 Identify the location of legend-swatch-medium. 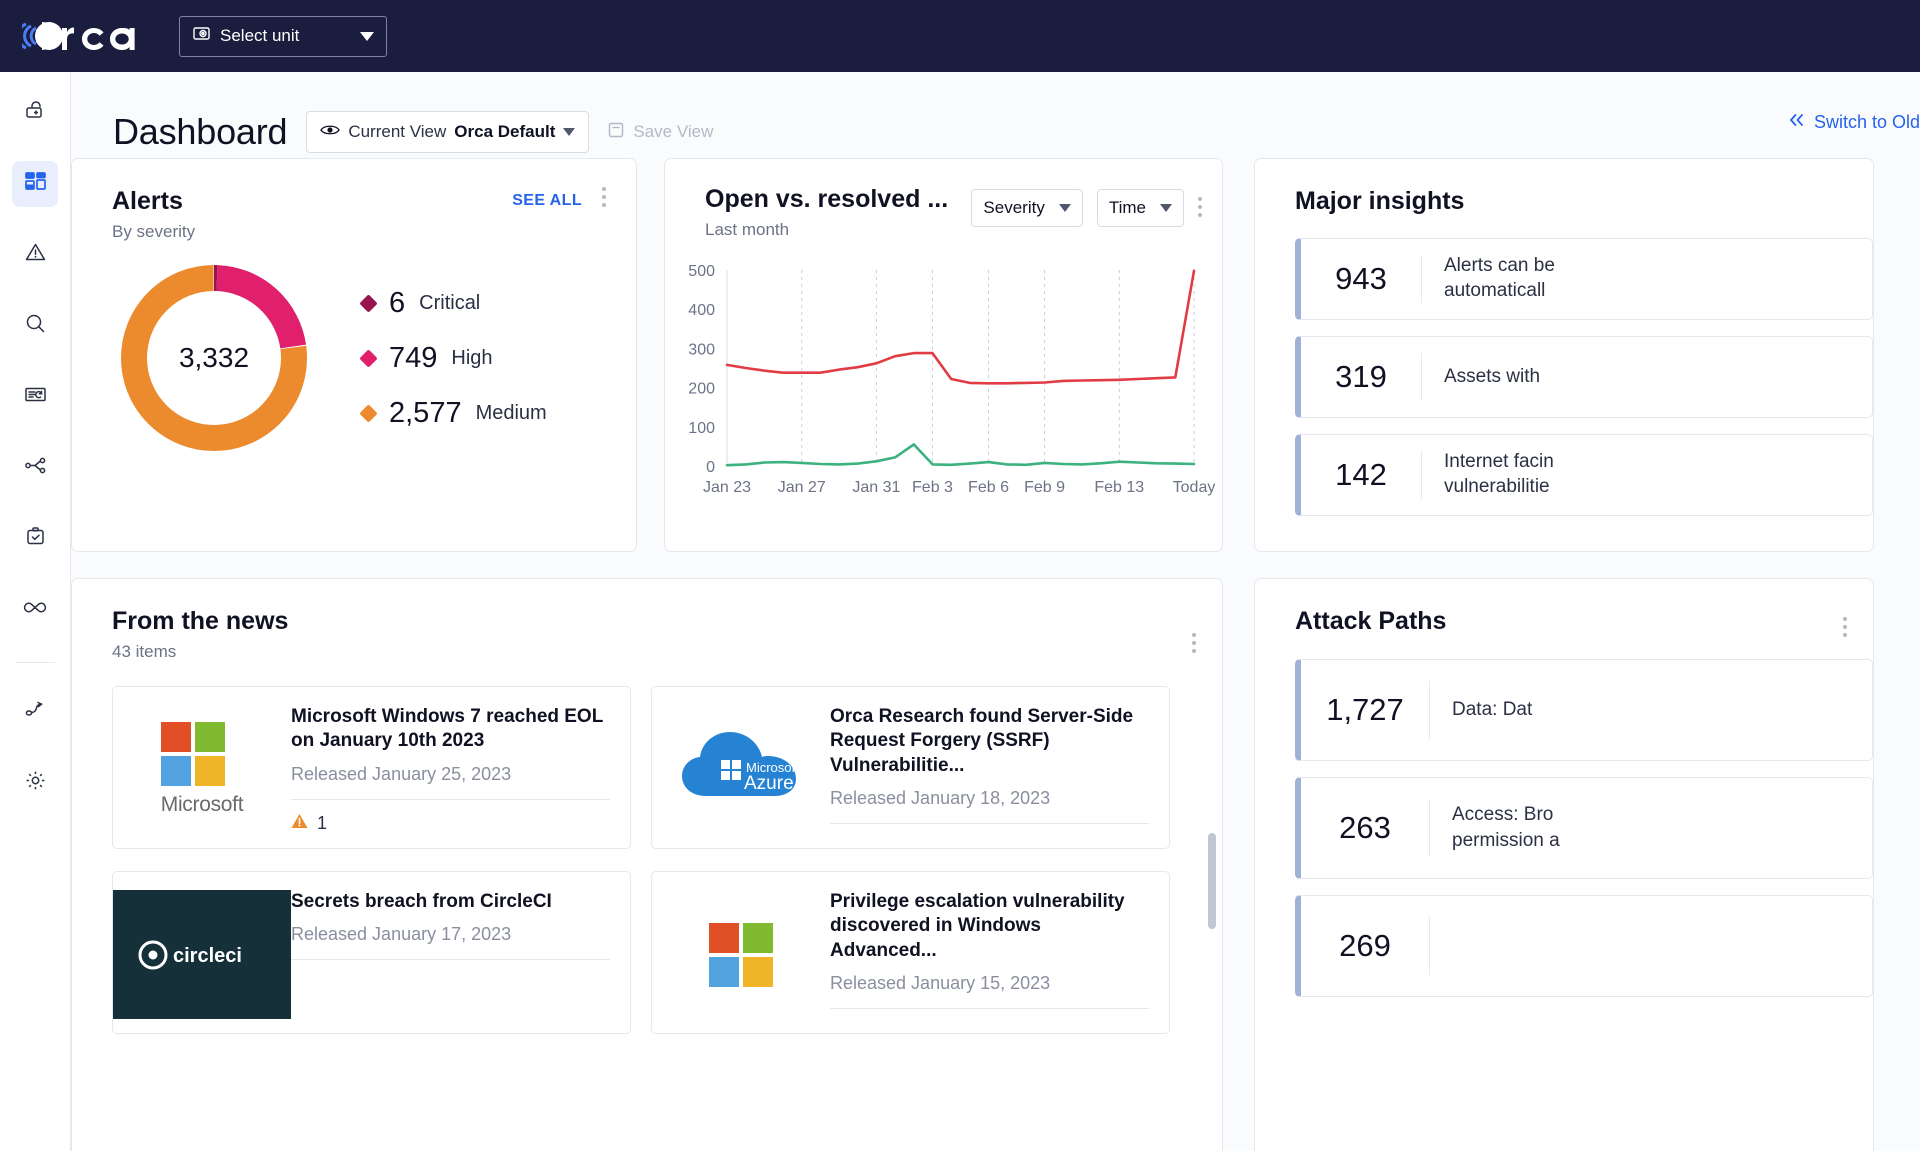
(368, 413).